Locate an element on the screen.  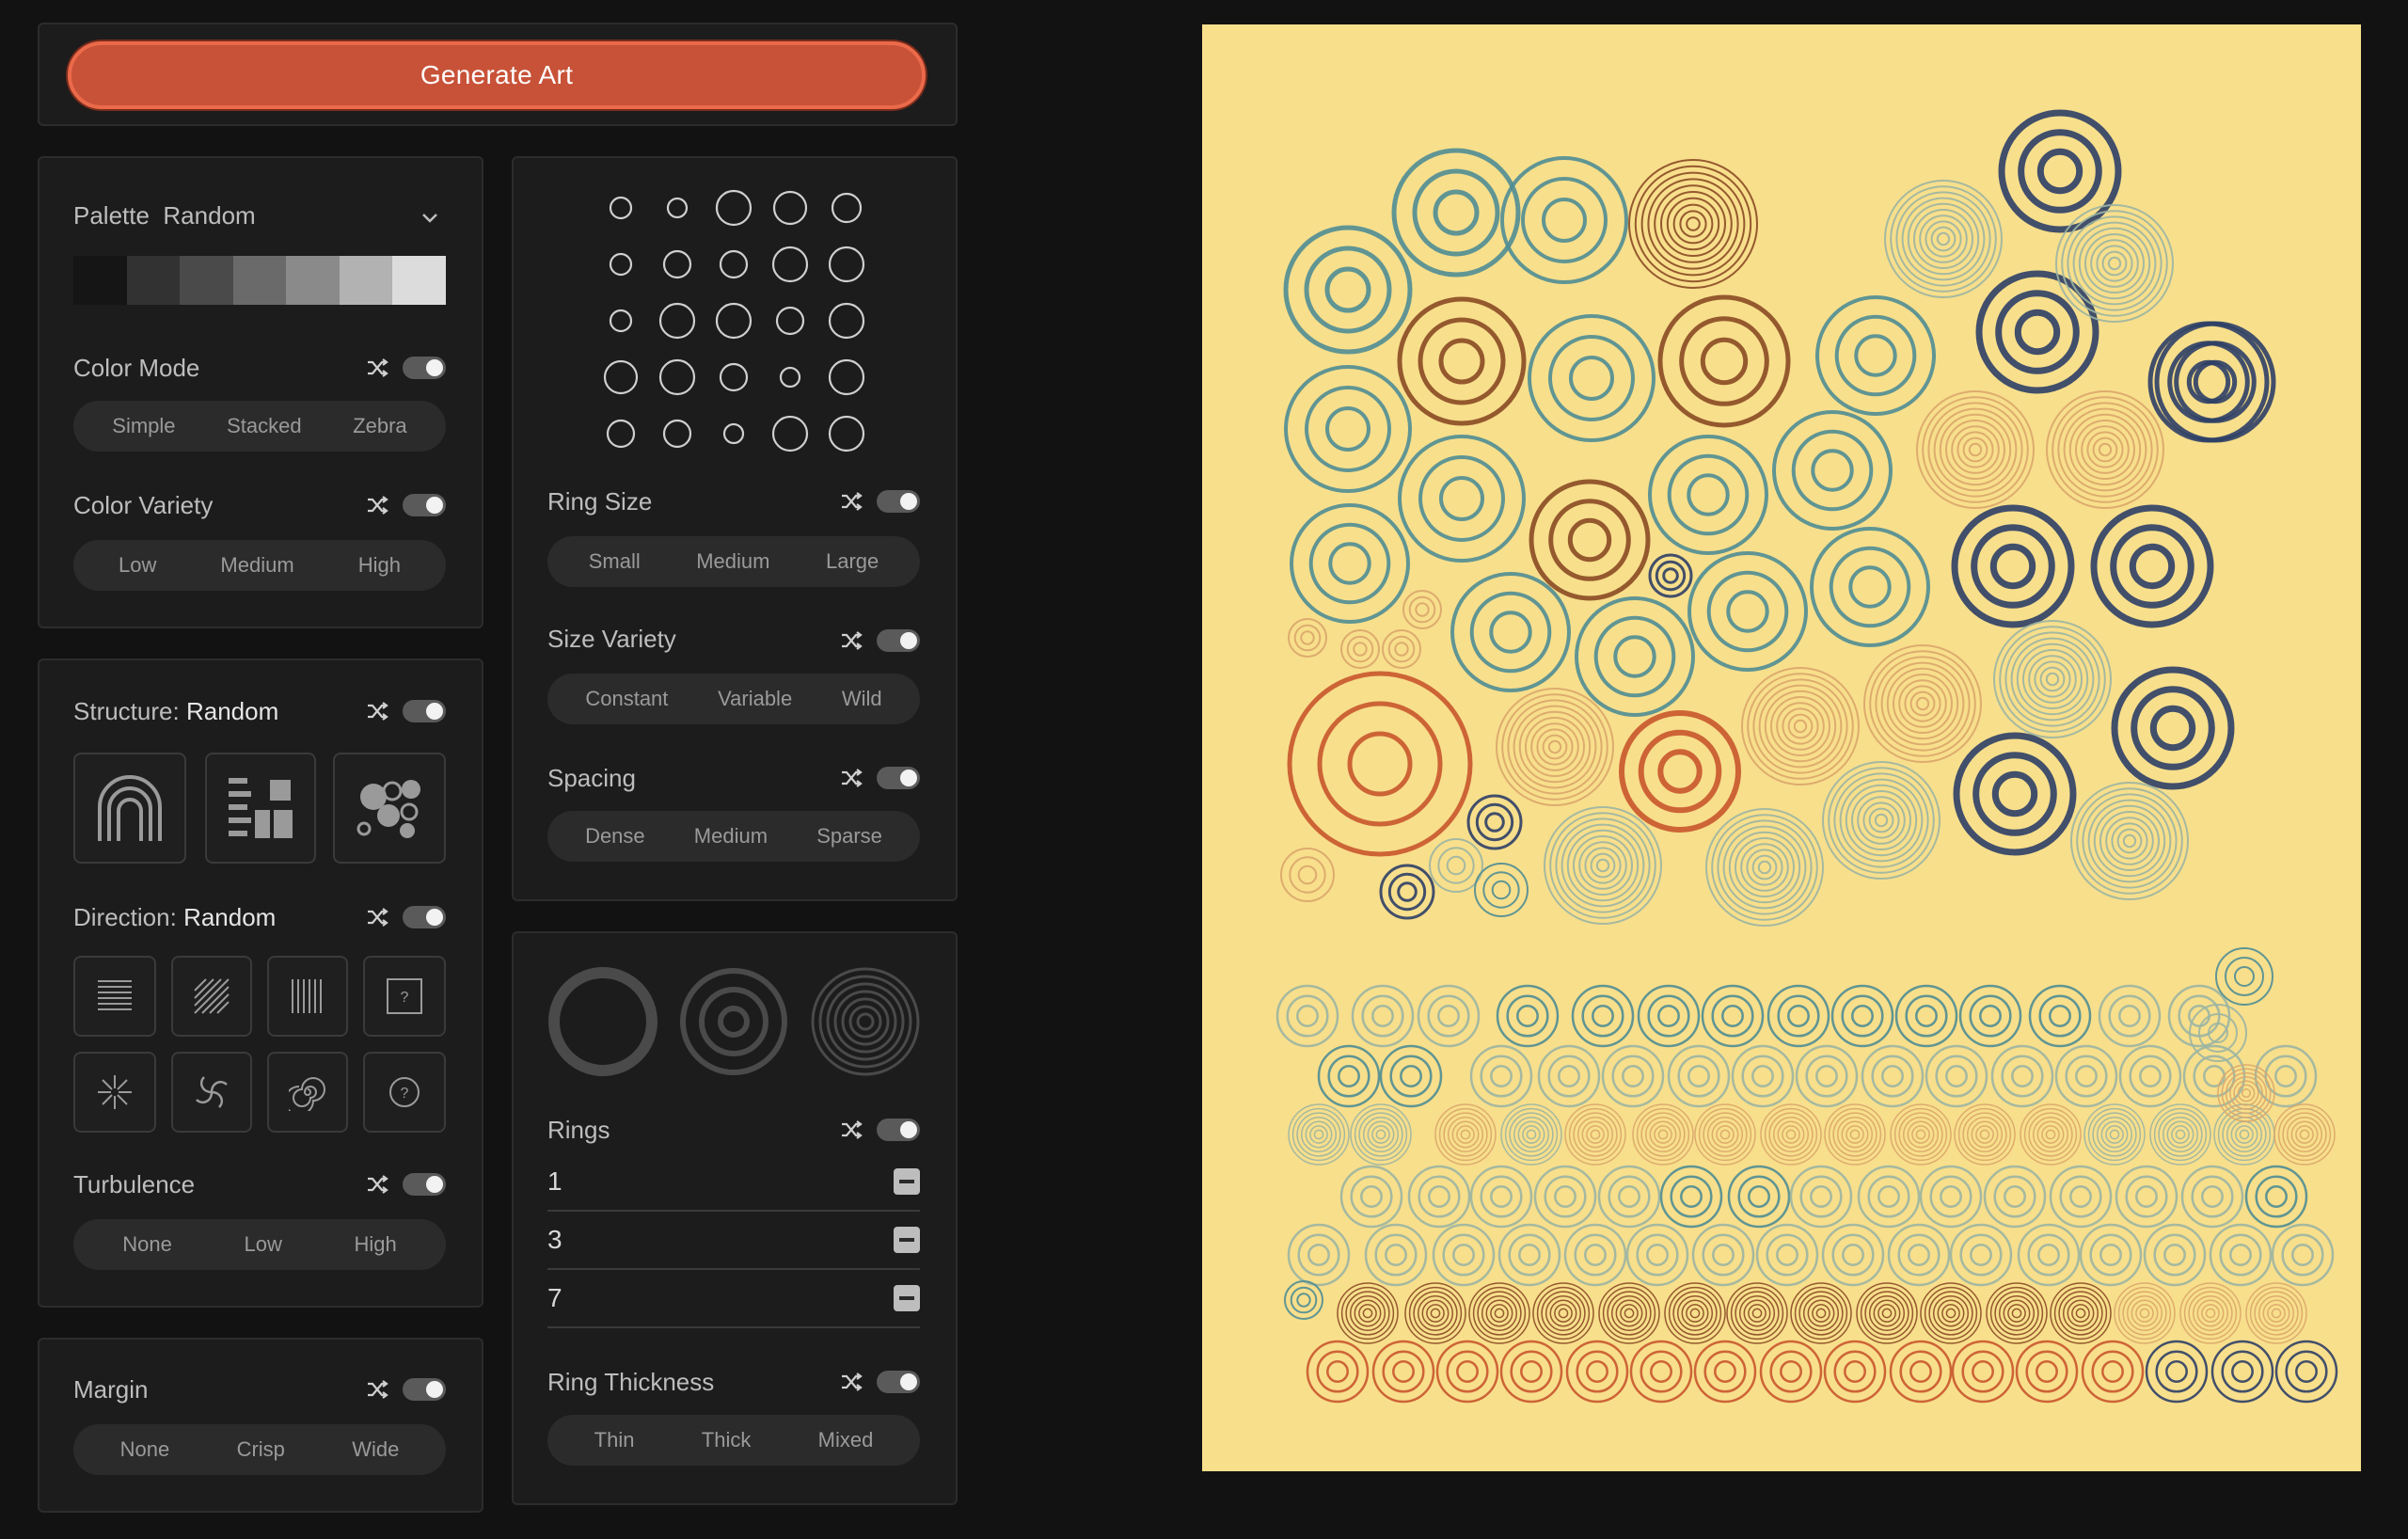
direction-diagonal-tile is located at coordinates (212, 996).